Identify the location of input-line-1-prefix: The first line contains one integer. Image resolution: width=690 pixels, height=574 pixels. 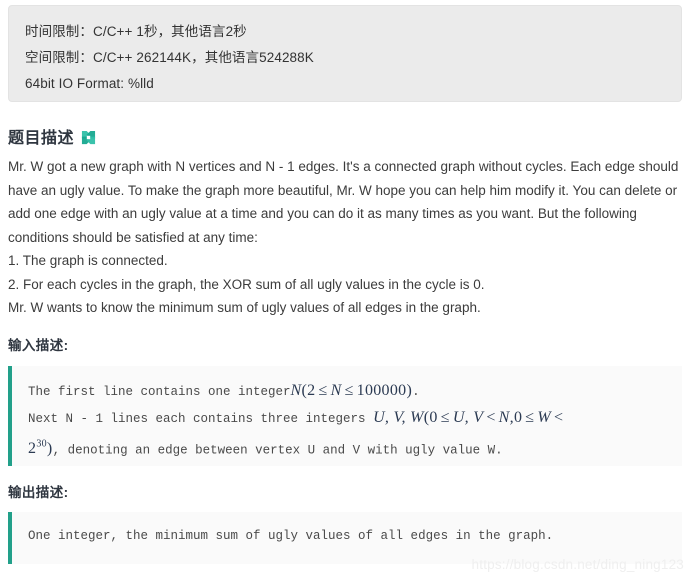
(159, 392).